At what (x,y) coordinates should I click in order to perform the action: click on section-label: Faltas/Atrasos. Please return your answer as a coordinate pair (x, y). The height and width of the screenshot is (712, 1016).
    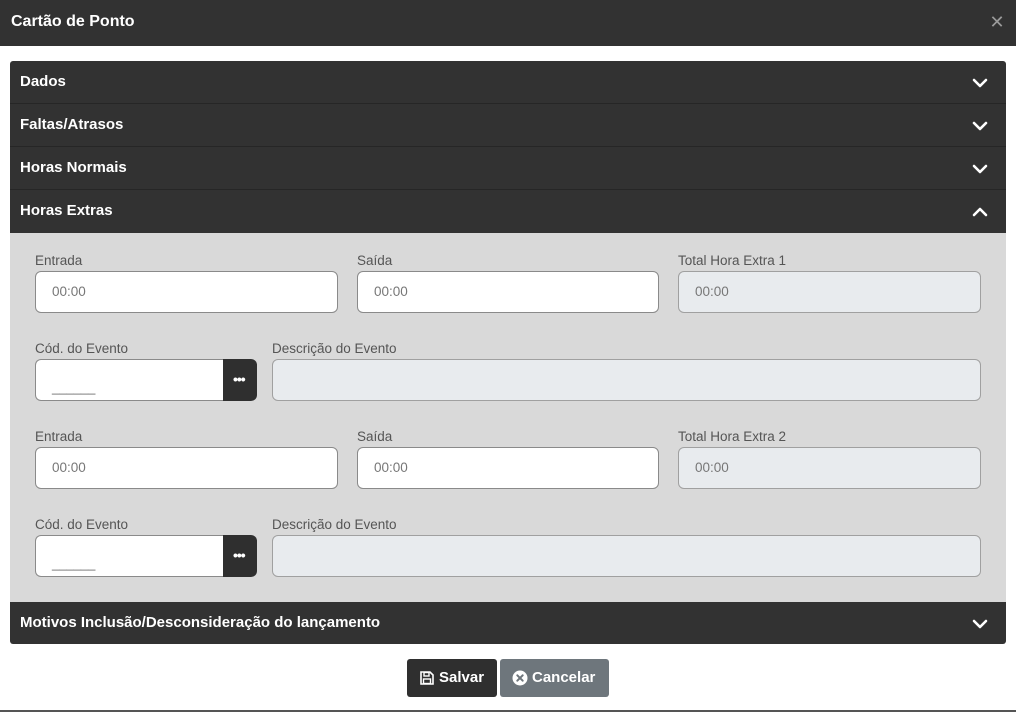
    Looking at the image, I should click on (72, 124).